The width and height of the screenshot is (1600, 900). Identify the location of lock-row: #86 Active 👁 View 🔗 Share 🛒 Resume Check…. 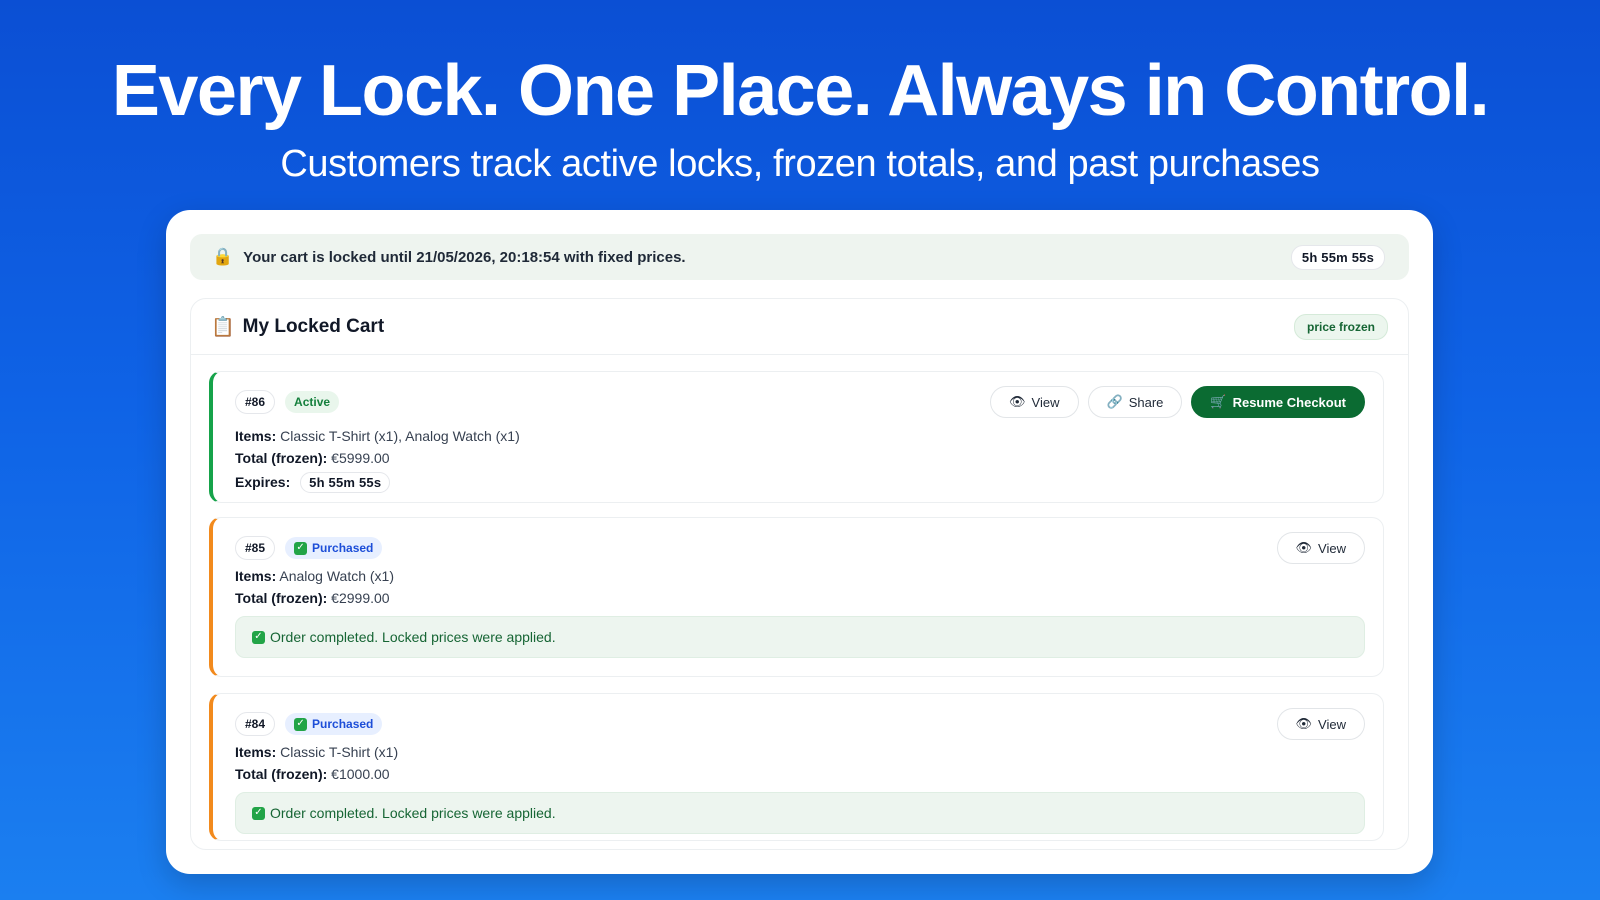
(796, 437).